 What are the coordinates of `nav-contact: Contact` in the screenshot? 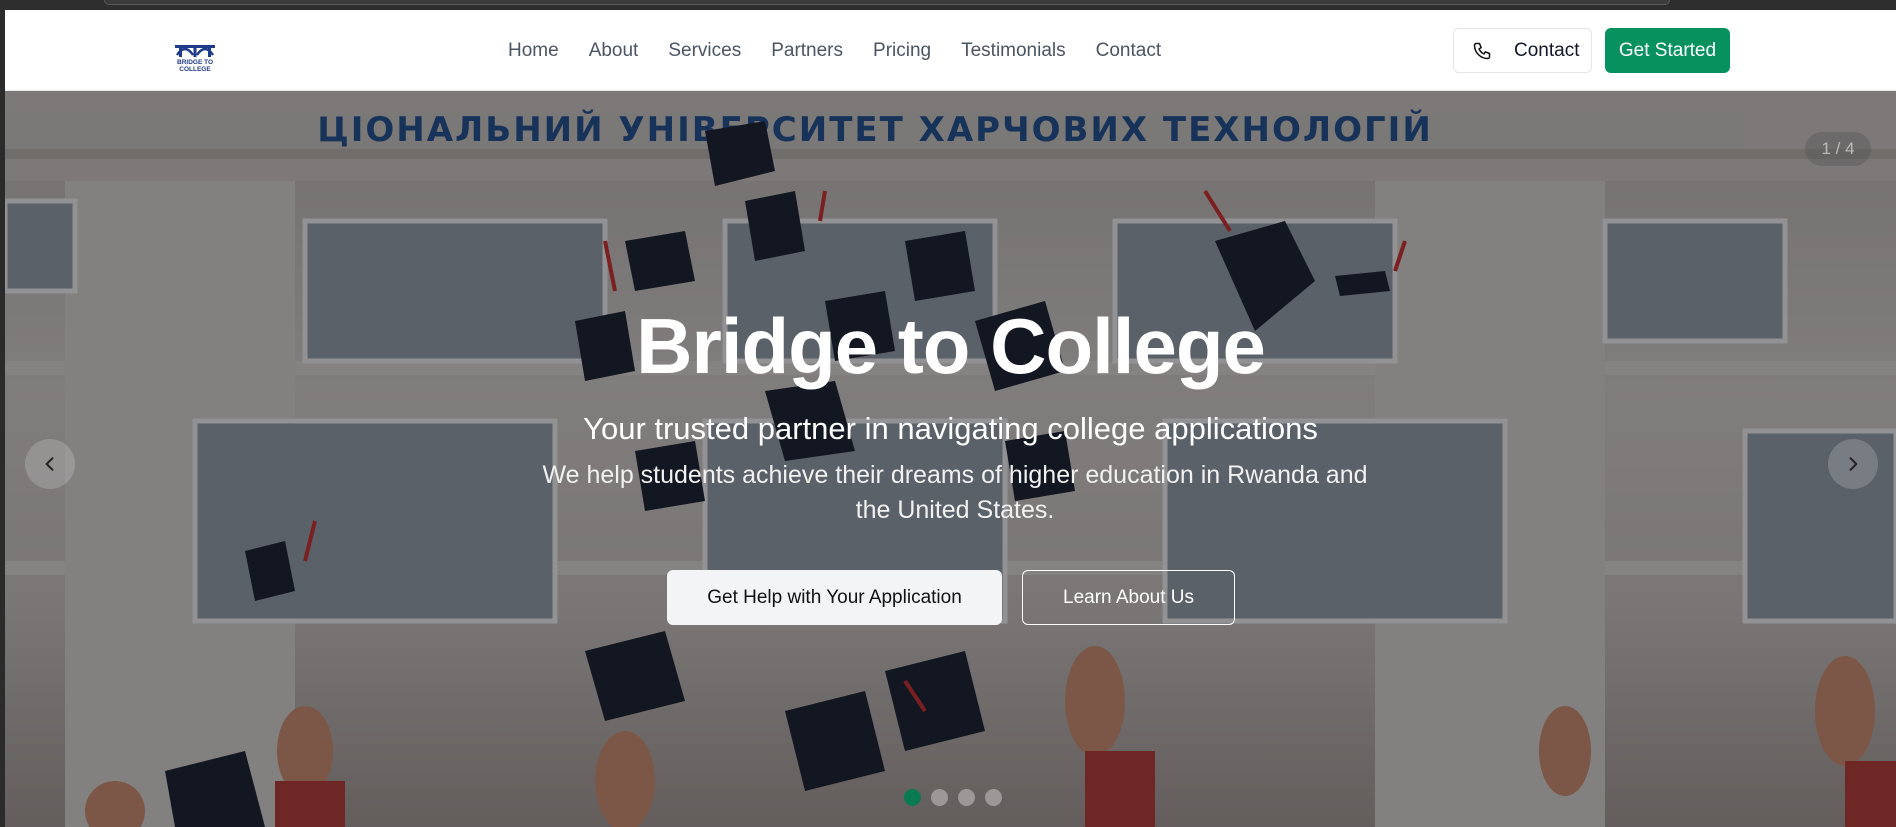 It's located at (1128, 51).